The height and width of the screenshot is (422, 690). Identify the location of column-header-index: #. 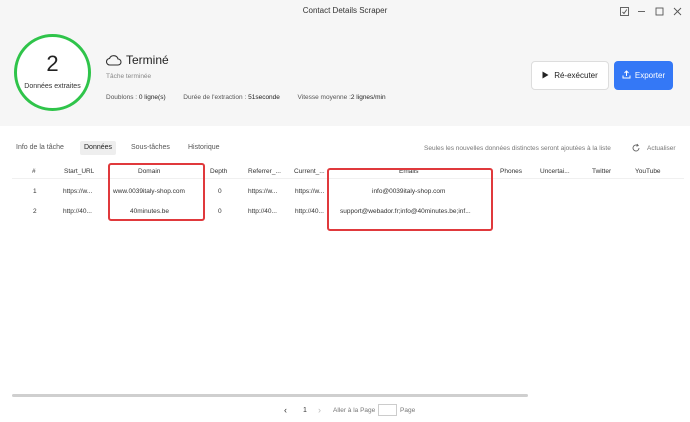
(34, 171).